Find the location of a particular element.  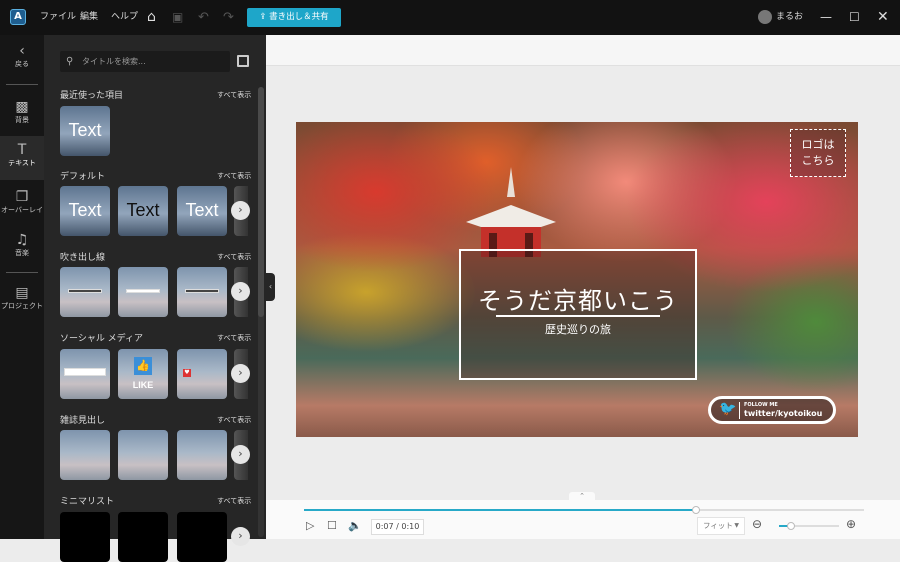

divider is located at coordinates (22, 84).